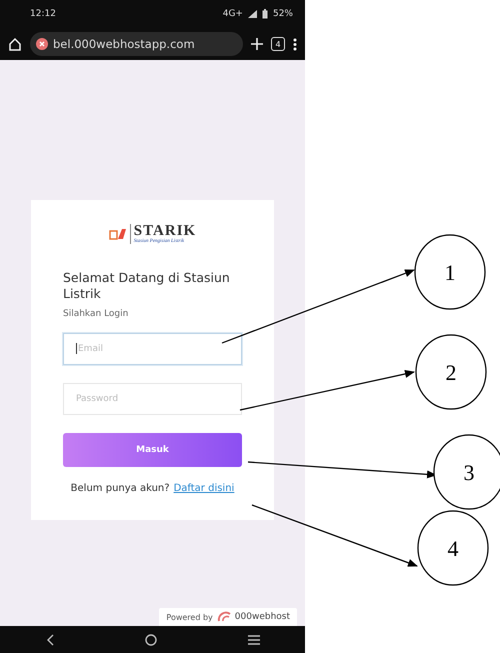  Describe the element at coordinates (152, 348) in the screenshot. I see `input-field: Email` at that location.